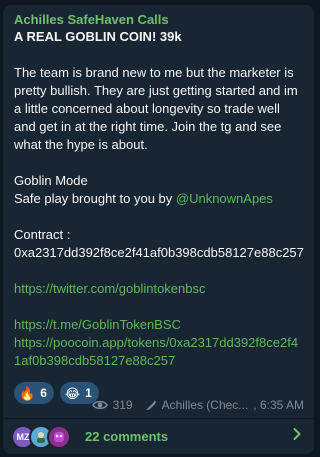  What do you see at coordinates (159, 289) in the screenshot?
I see `twitter-link: https://twitter.com/goblintokenbsc` at bounding box center [159, 289].